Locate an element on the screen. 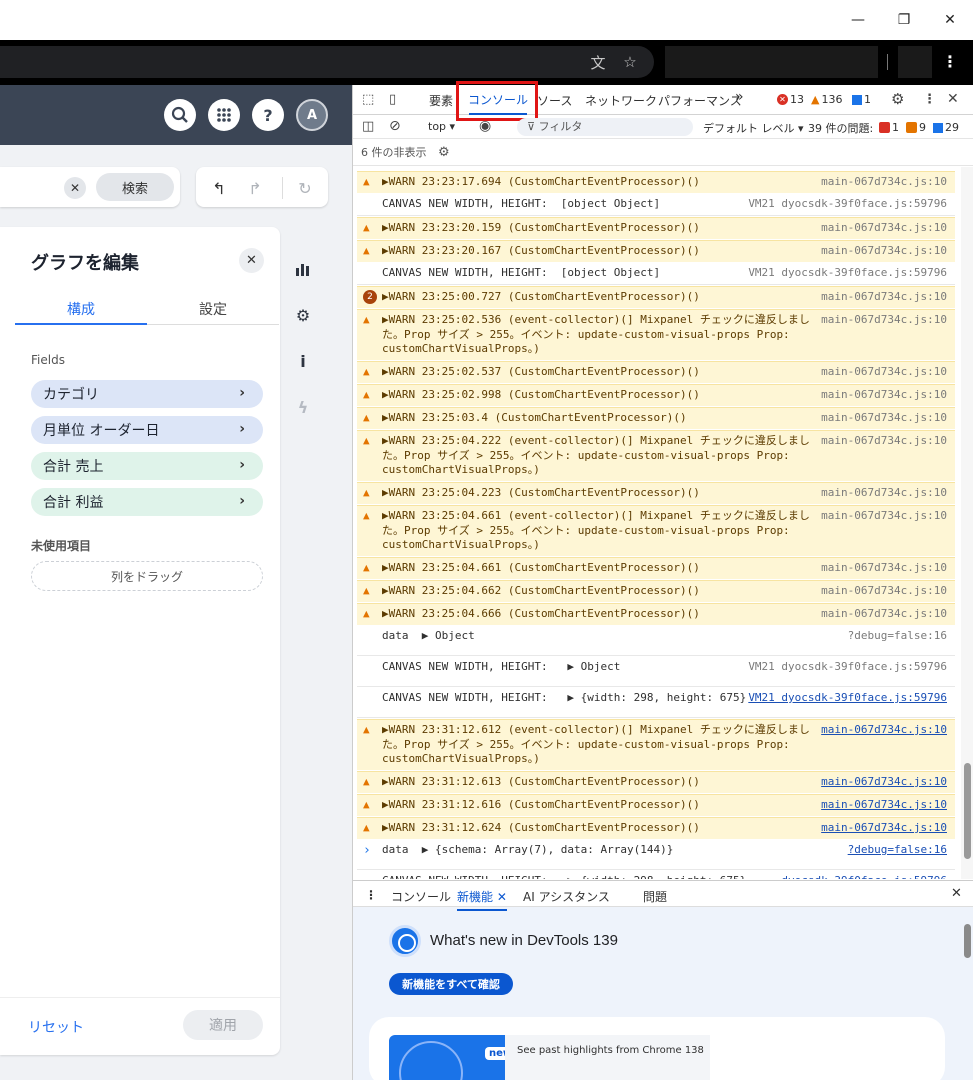  log-level-selector: デフォルト レベル ▾ is located at coordinates (753, 128).